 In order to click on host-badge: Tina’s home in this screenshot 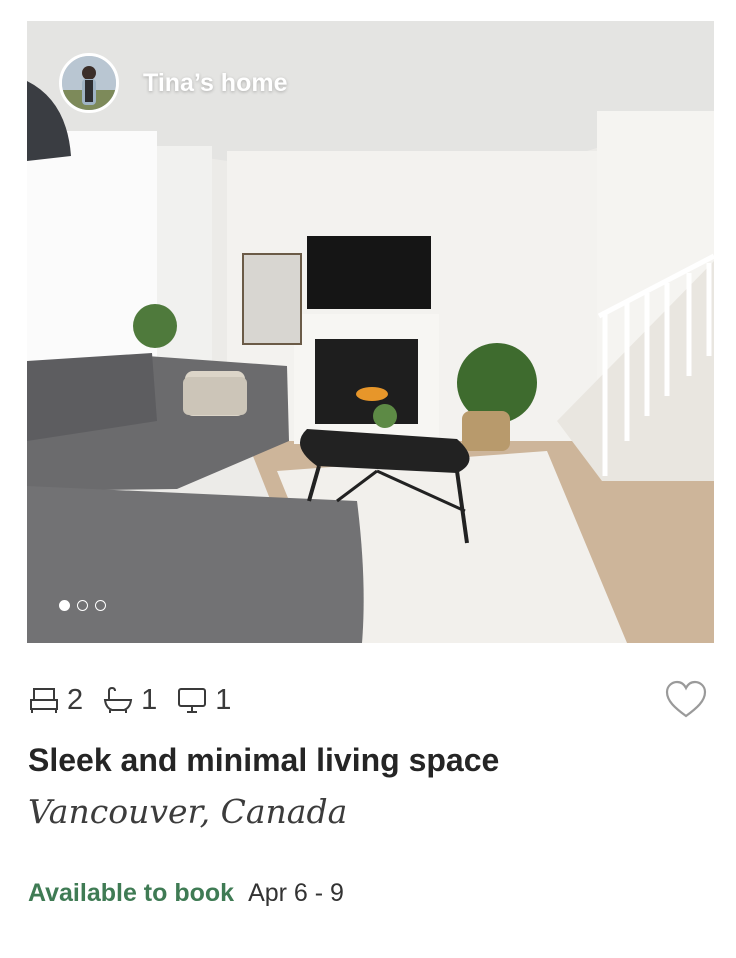, I will do `click(173, 83)`.